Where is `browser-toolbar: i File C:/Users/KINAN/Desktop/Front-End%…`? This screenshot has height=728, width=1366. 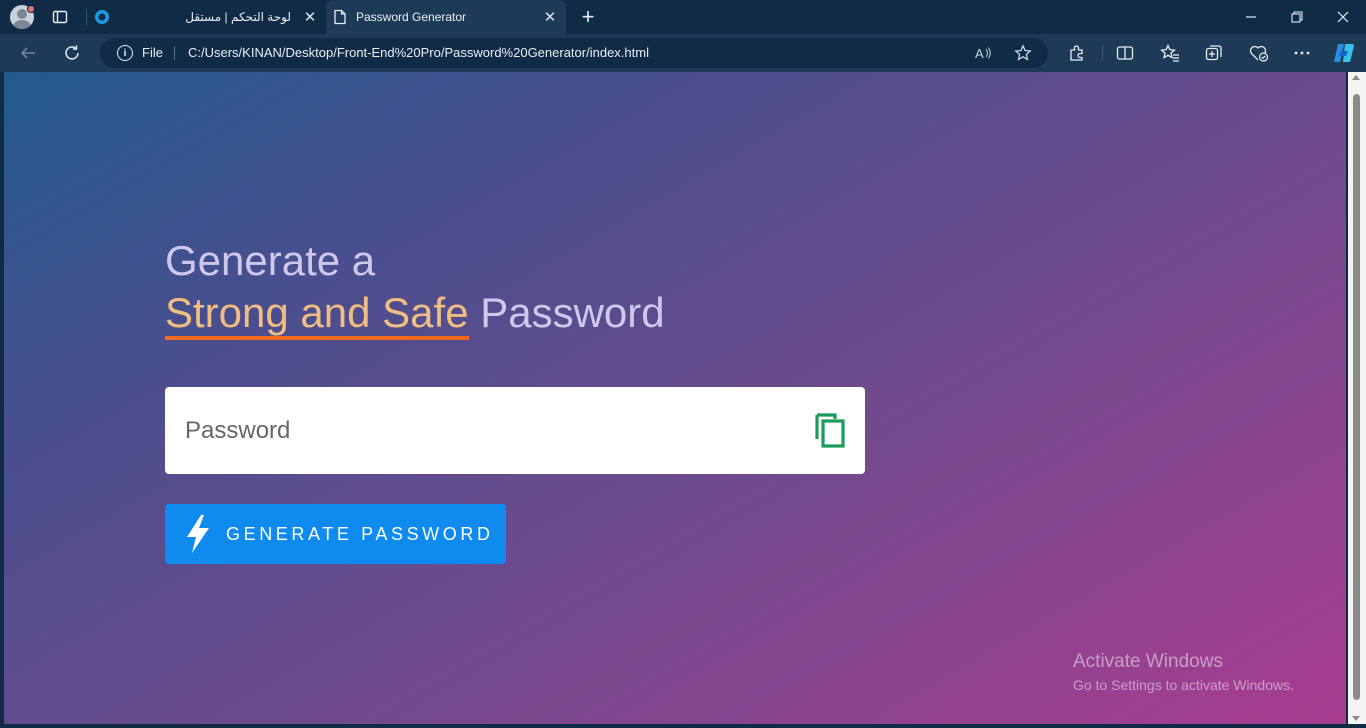 browser-toolbar: i File C:/Users/KINAN/Desktop/Front-End%… is located at coordinates (683, 53).